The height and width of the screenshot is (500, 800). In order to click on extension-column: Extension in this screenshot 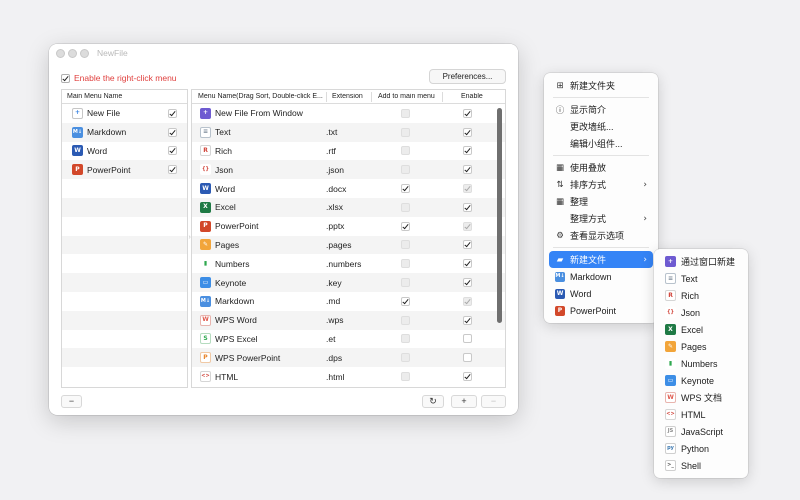, I will do `click(349, 96)`.